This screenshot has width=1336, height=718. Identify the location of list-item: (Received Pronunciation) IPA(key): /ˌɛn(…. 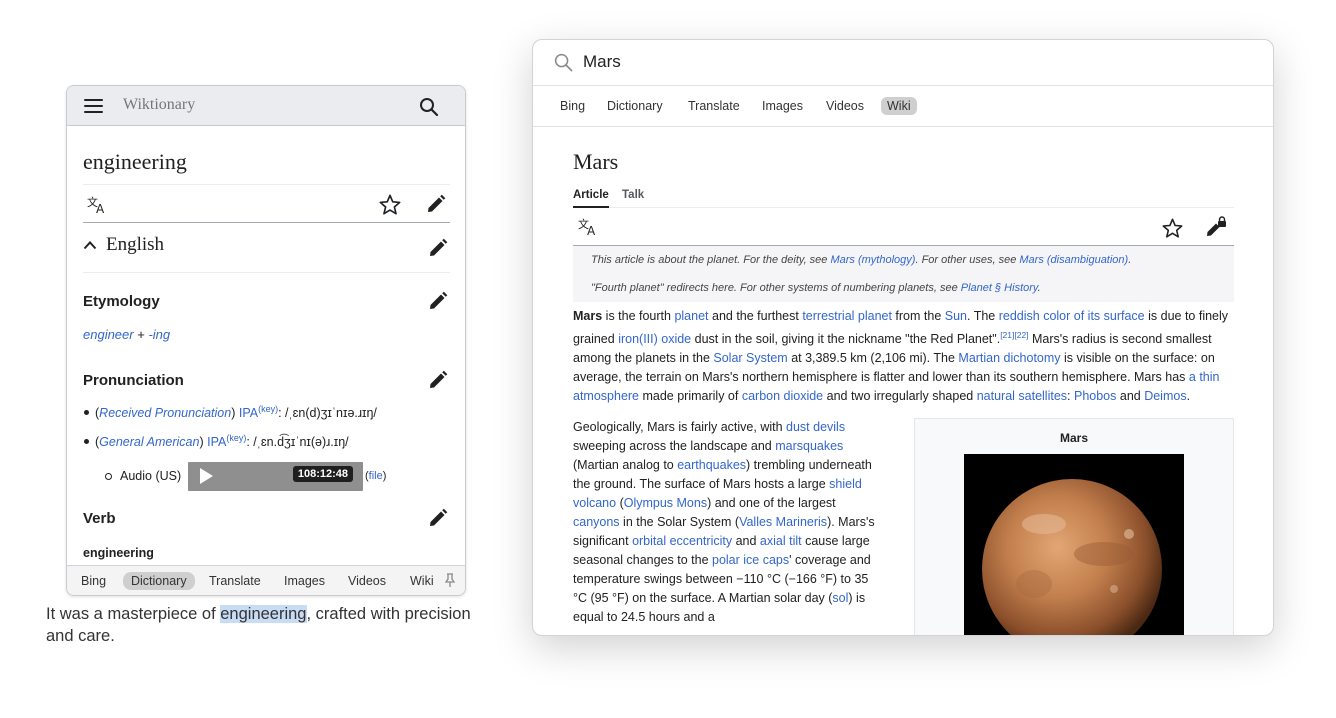
(266, 418).